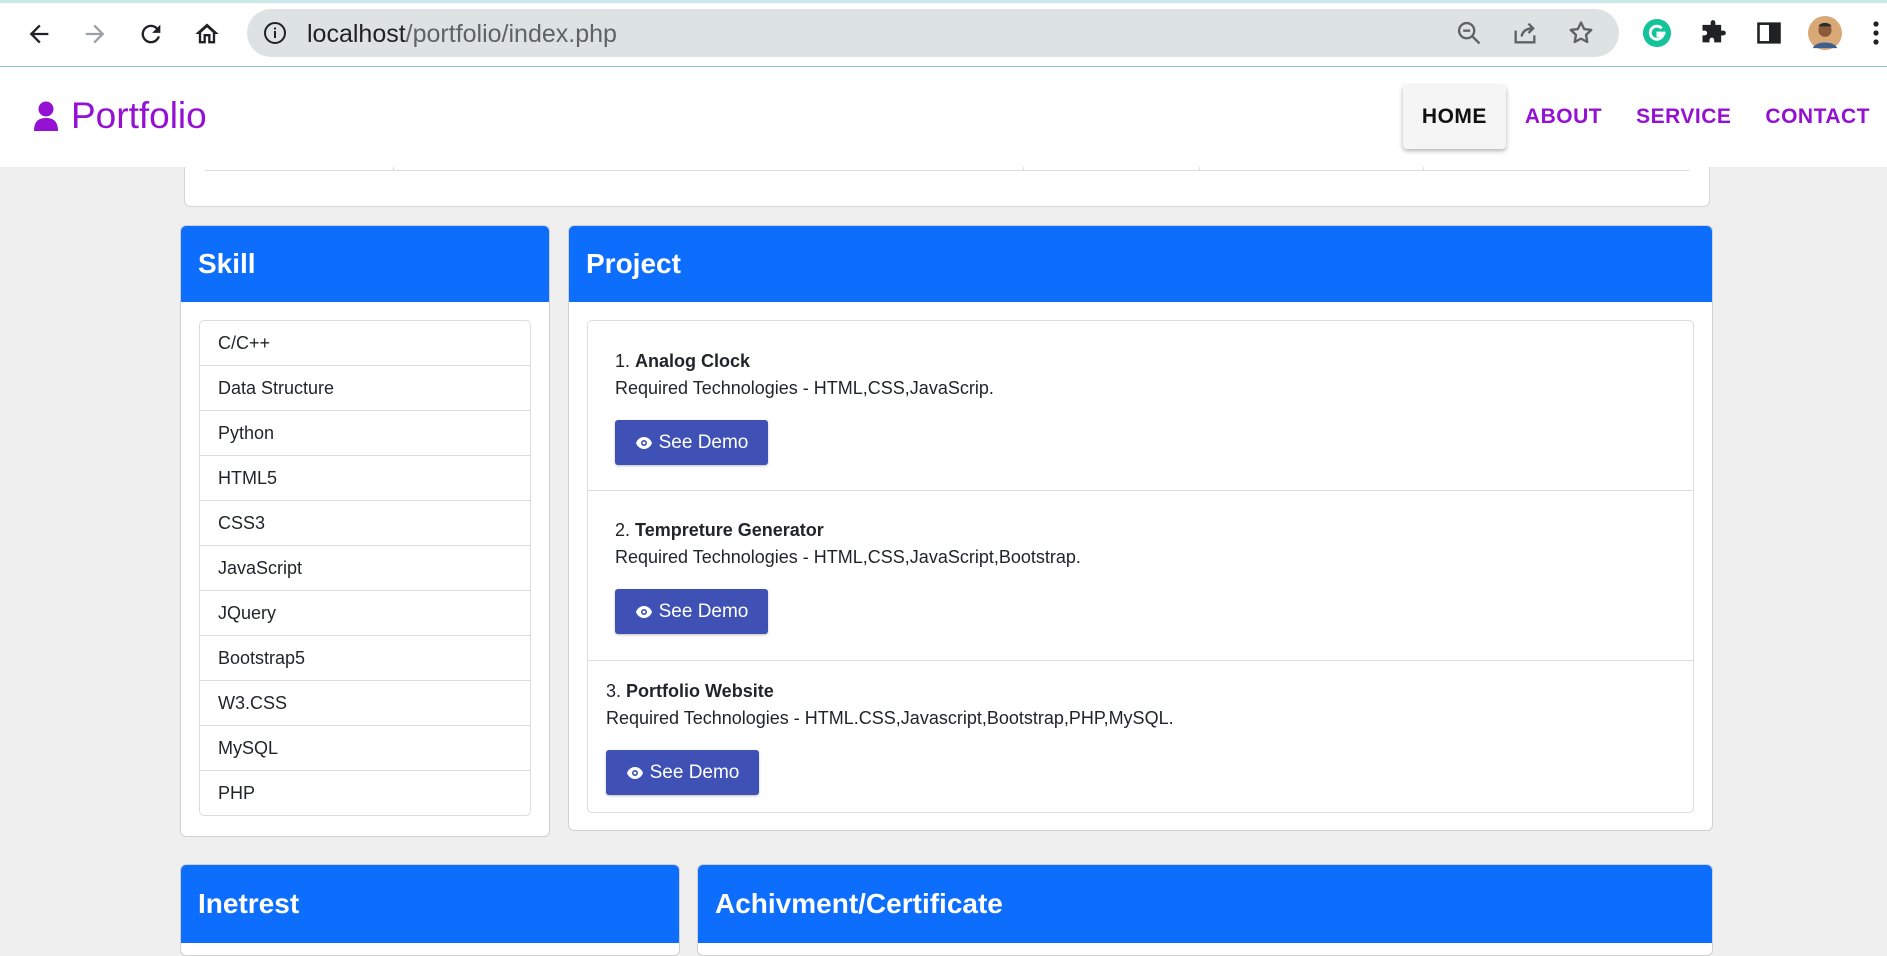 This screenshot has width=1887, height=956. What do you see at coordinates (1205, 904) in the screenshot?
I see `achievement-card-title: Achivment/Certificate` at bounding box center [1205, 904].